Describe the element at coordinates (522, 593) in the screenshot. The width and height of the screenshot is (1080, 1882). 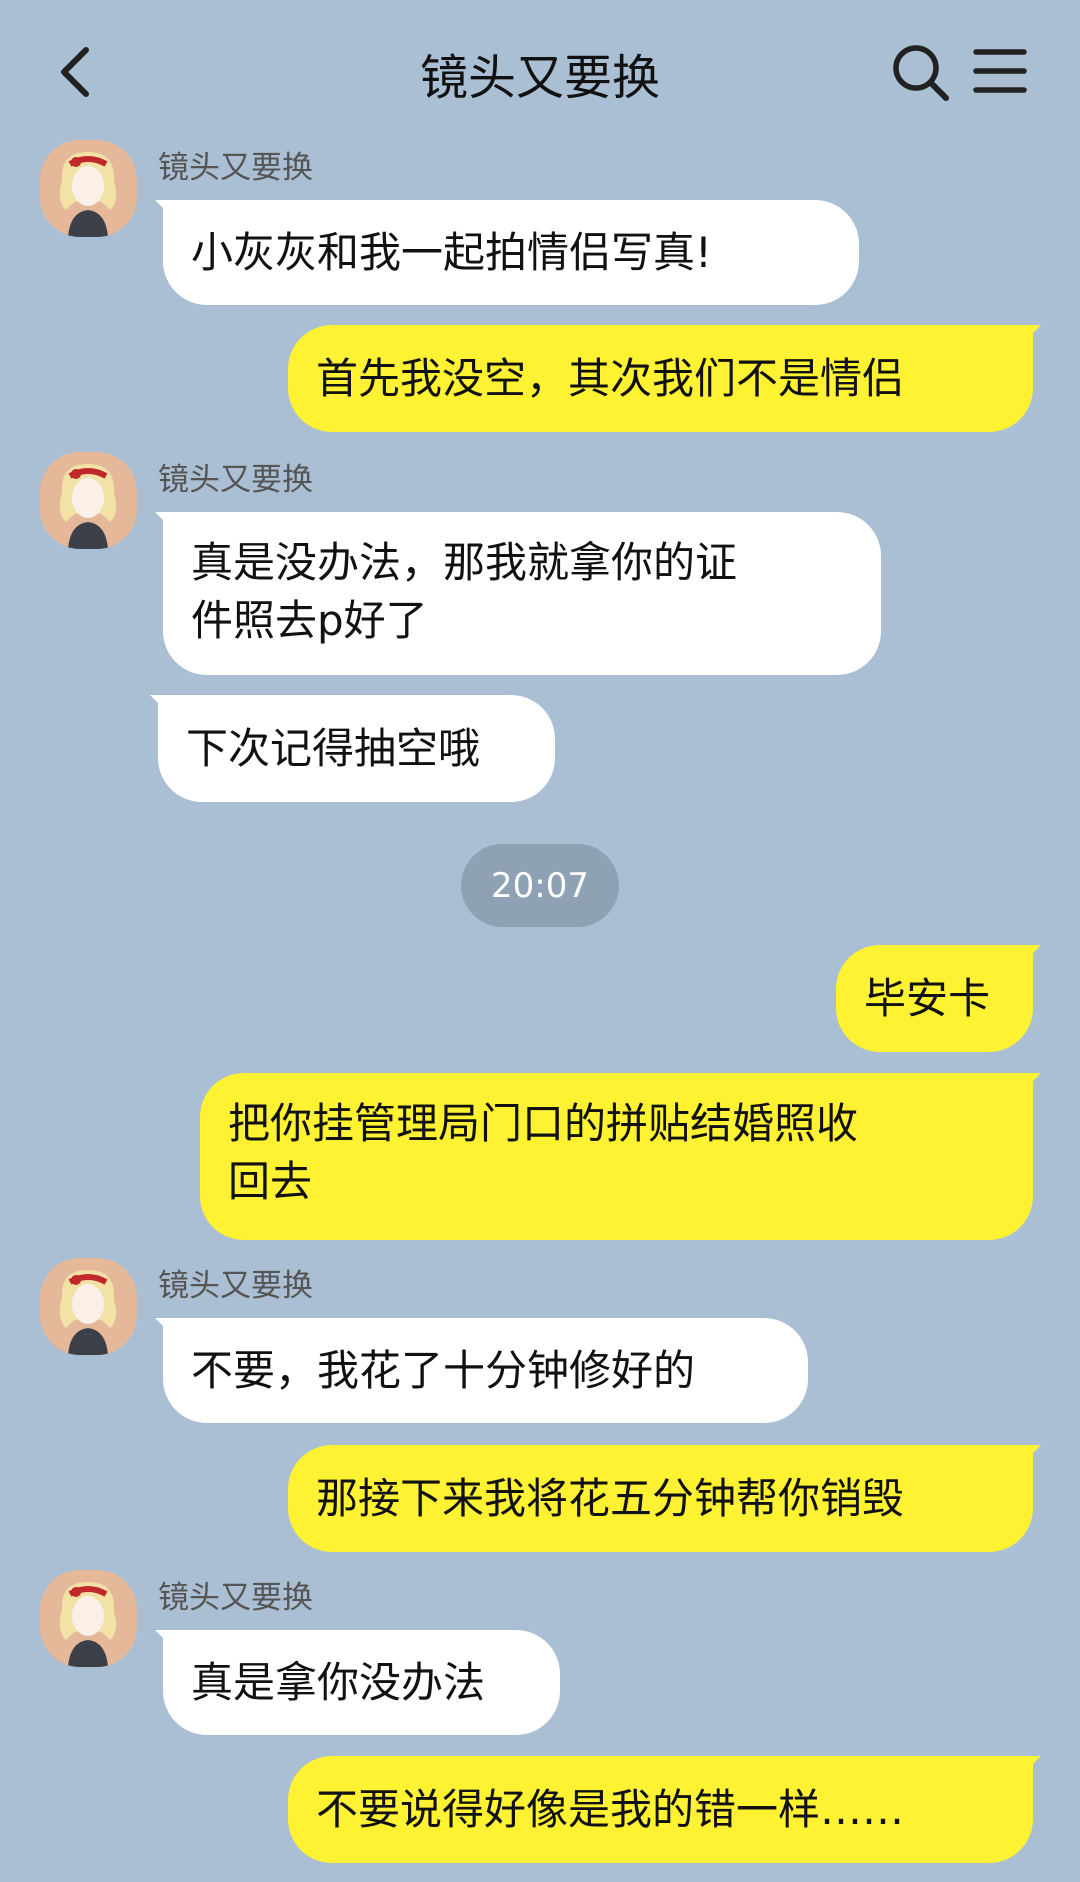
I see `message-bubble-incoming: 真是没办法，那我就拿你的证 件照去p好了` at that location.